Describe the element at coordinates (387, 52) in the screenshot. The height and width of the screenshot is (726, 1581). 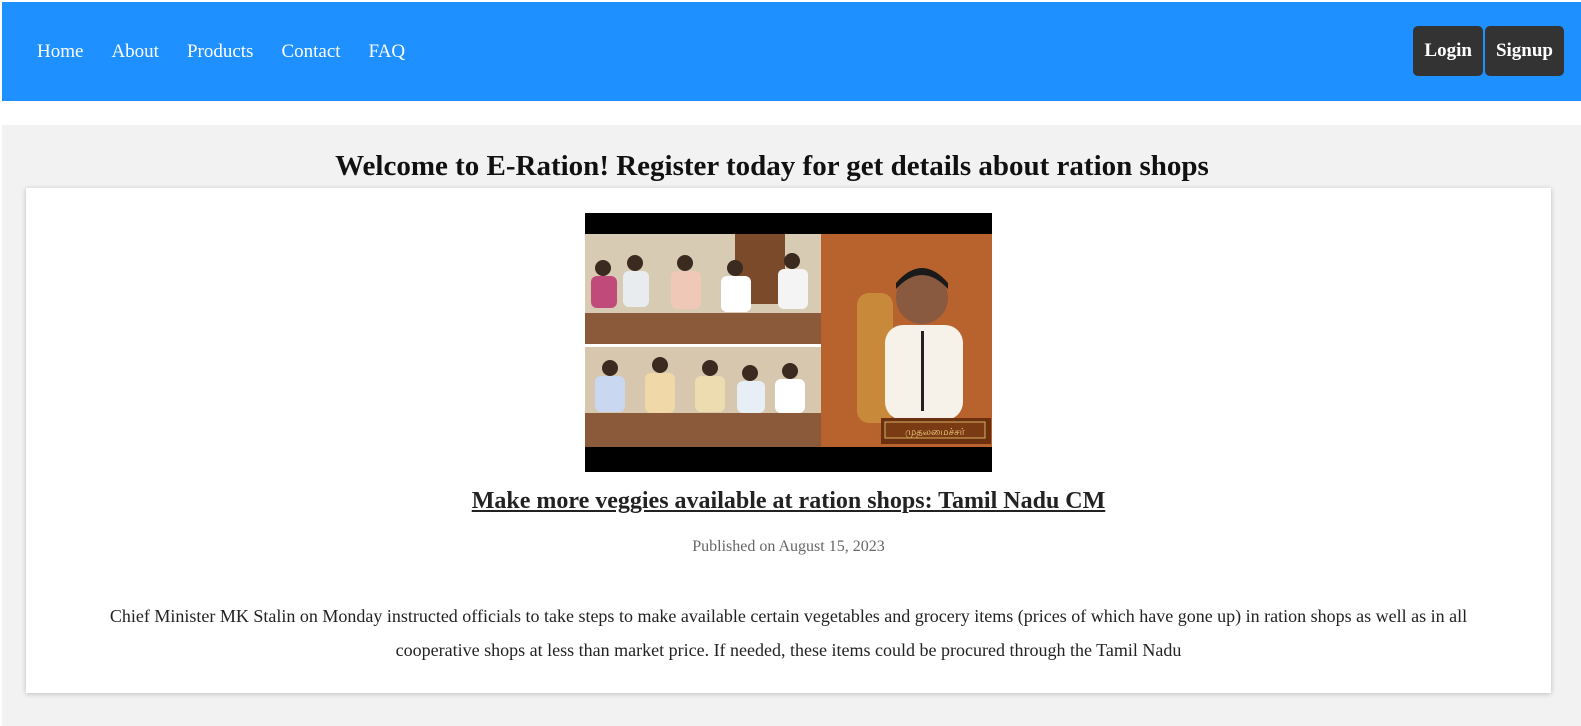
I see `nav-link-faq: FAQ` at that location.